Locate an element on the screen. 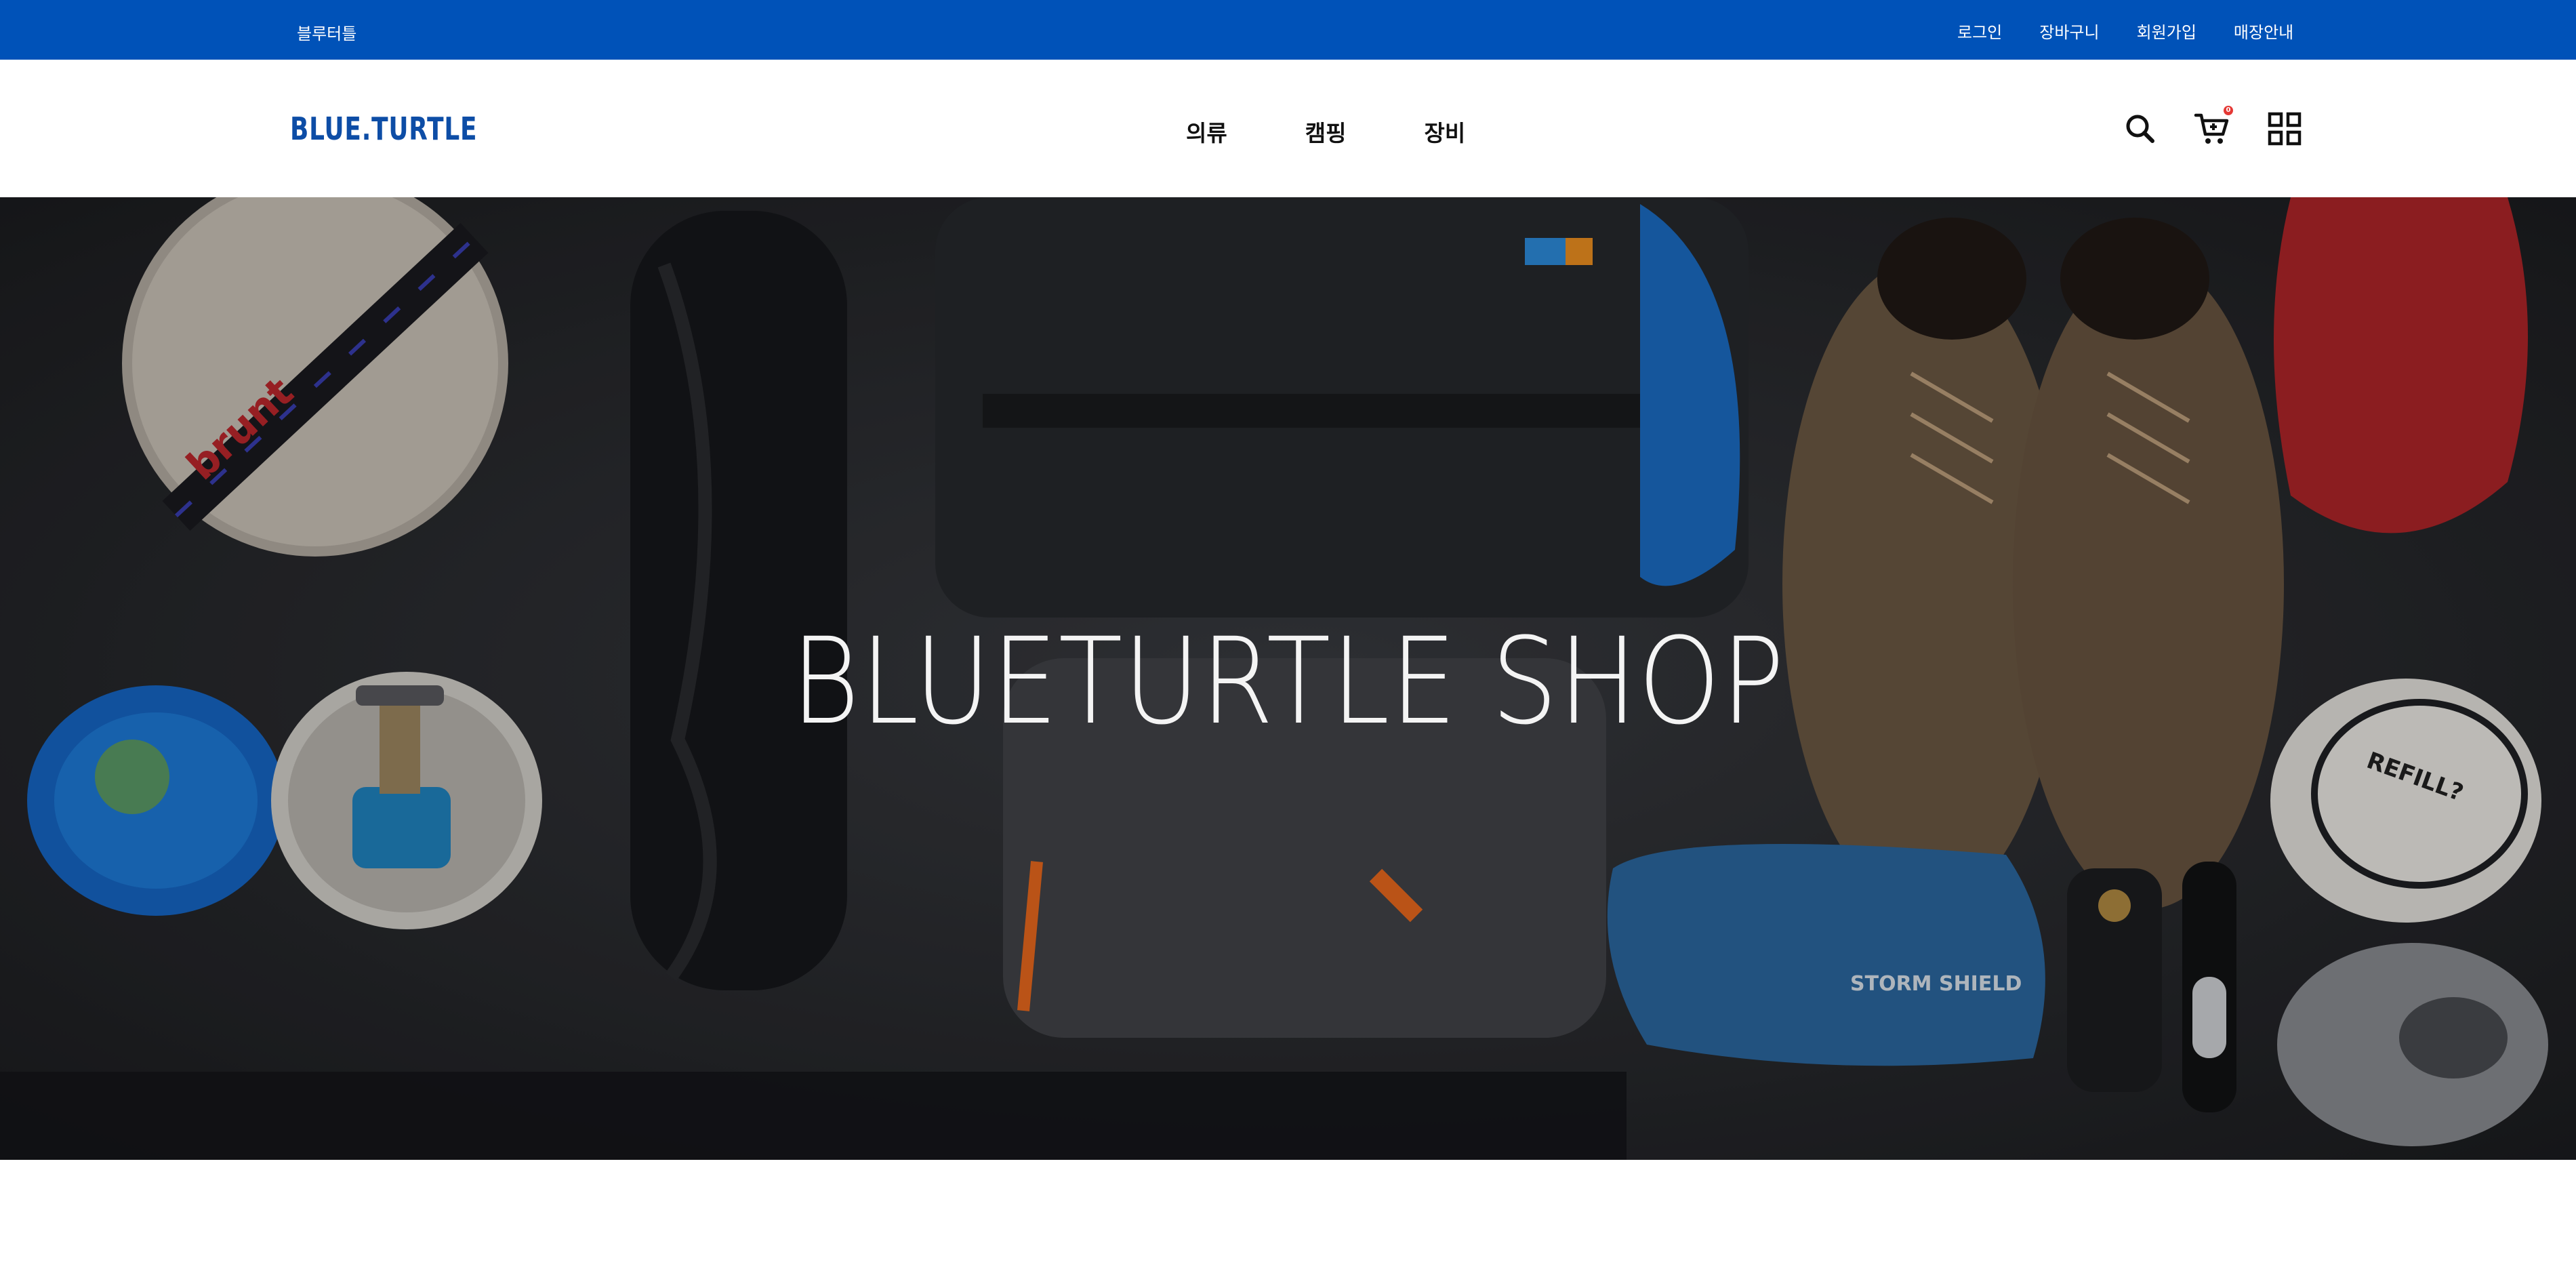 This screenshot has width=2576, height=1271. search-icon is located at coordinates (2140, 129).